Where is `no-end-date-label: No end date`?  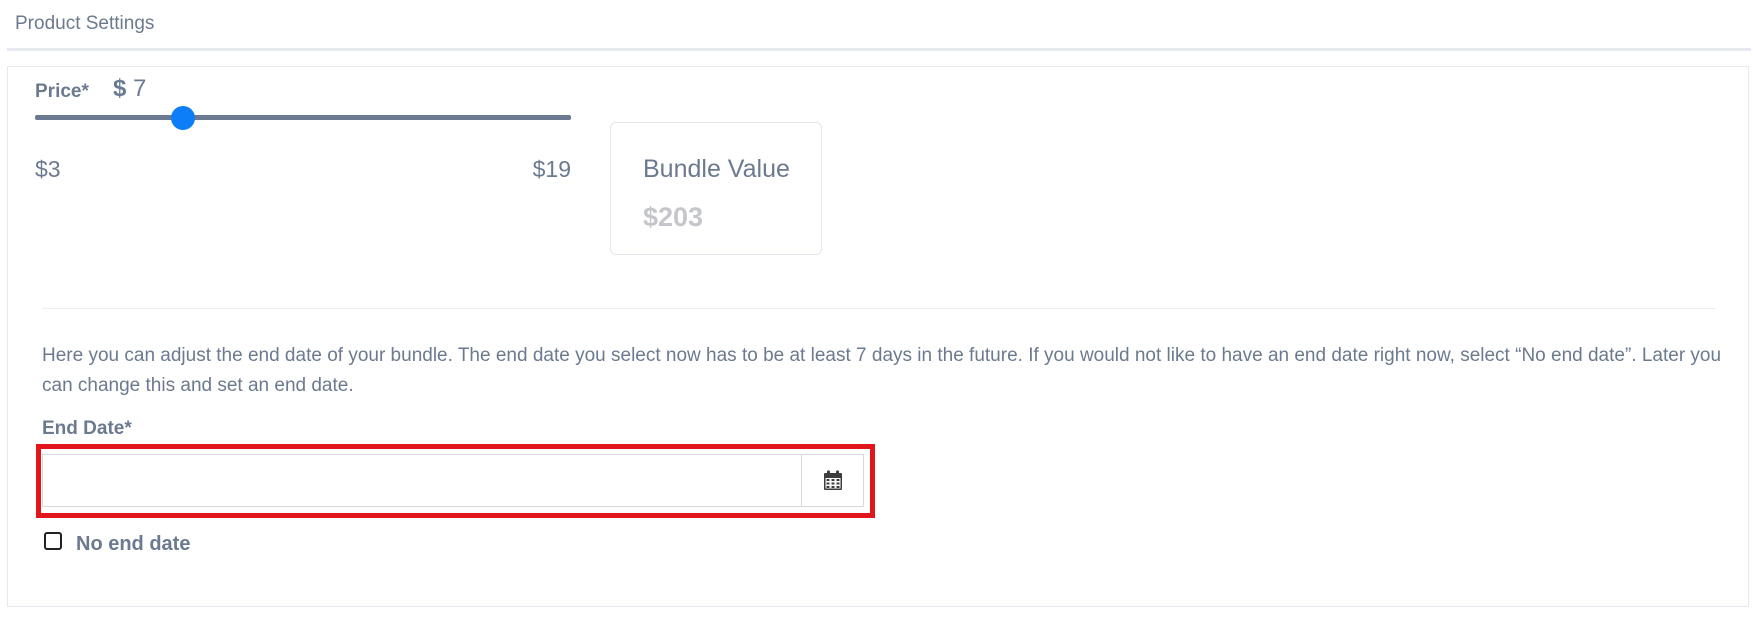 no-end-date-label: No end date is located at coordinates (133, 544).